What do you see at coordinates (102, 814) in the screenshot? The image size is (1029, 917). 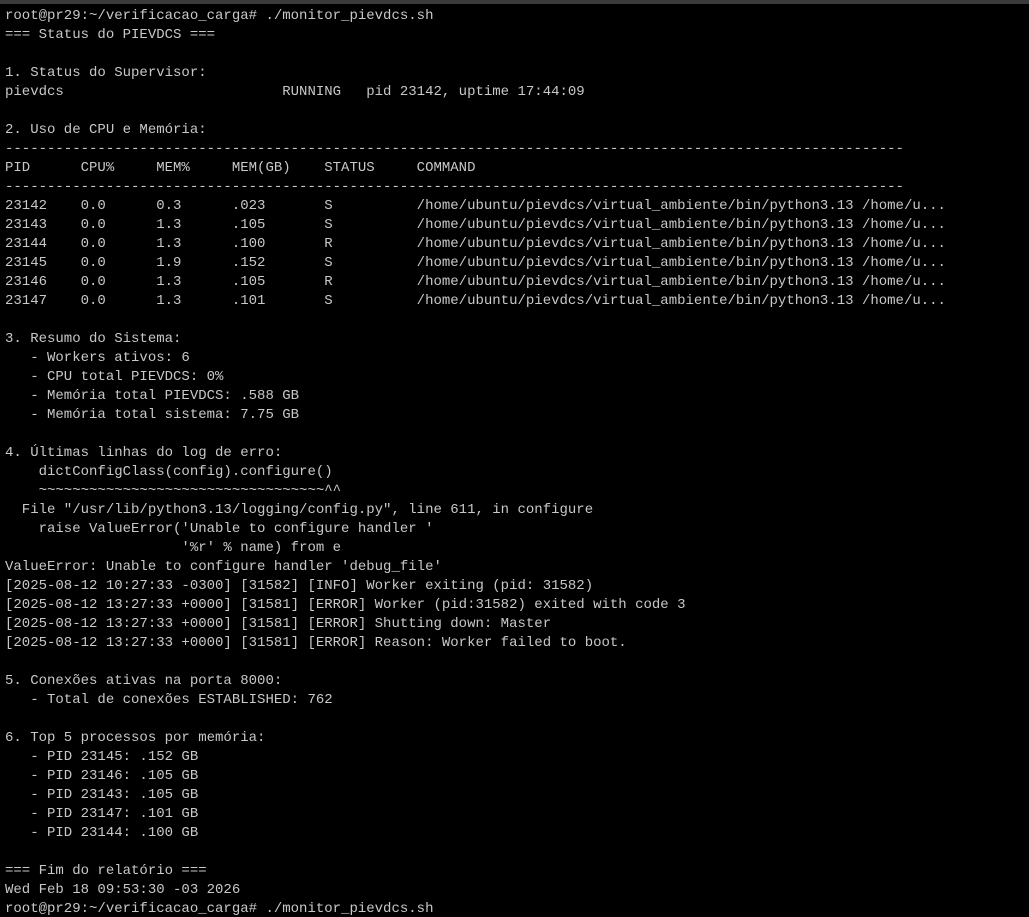 I see `terminal-line: - PID 23147: .101 GB` at bounding box center [102, 814].